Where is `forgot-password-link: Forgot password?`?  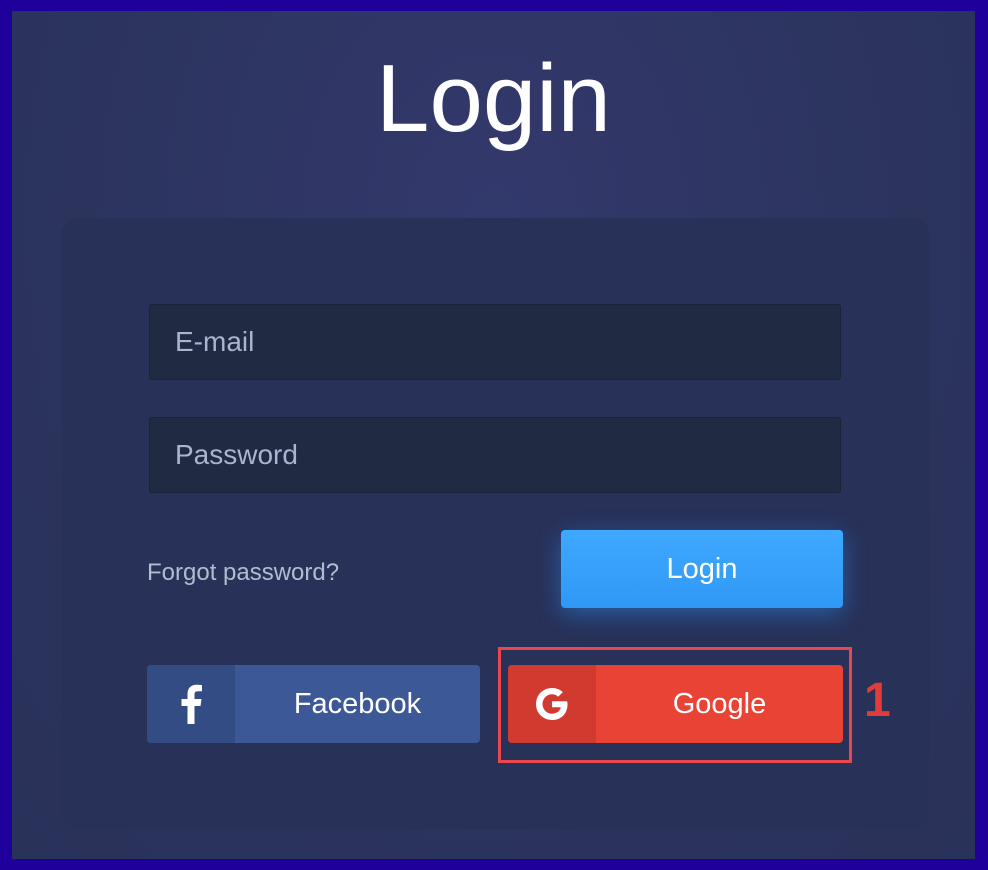 forgot-password-link: Forgot password? is located at coordinates (243, 573).